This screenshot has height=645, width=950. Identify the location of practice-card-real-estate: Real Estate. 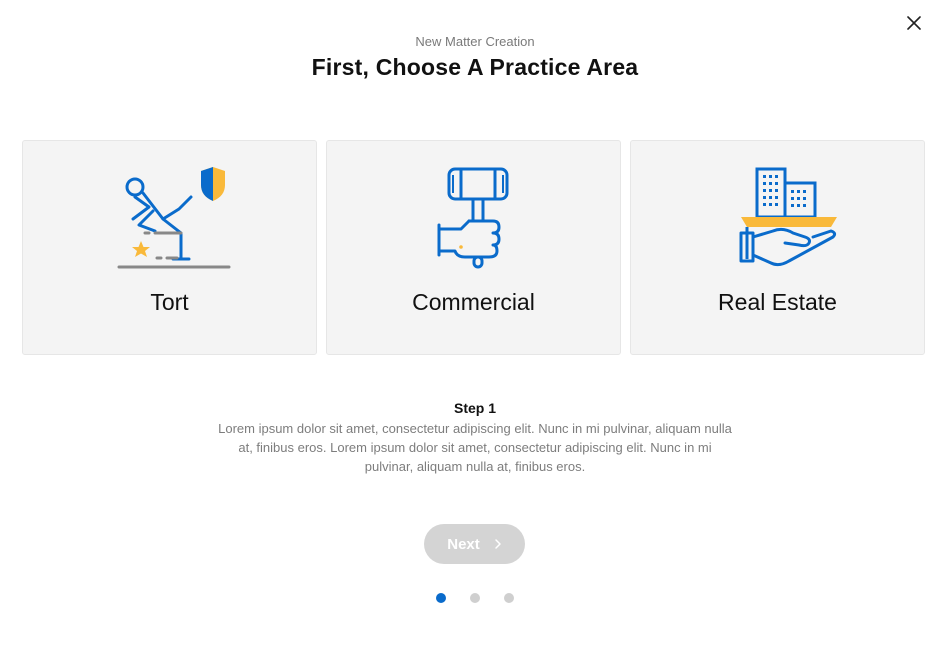
(777, 247).